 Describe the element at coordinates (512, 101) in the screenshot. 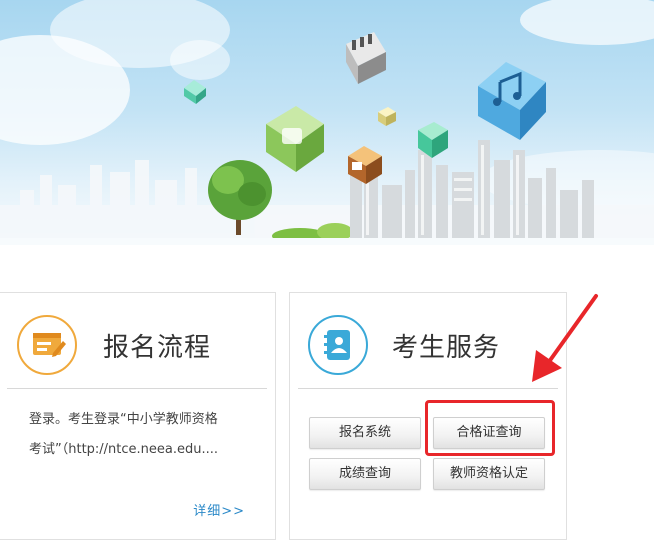

I see `music-note-cube-icon` at that location.